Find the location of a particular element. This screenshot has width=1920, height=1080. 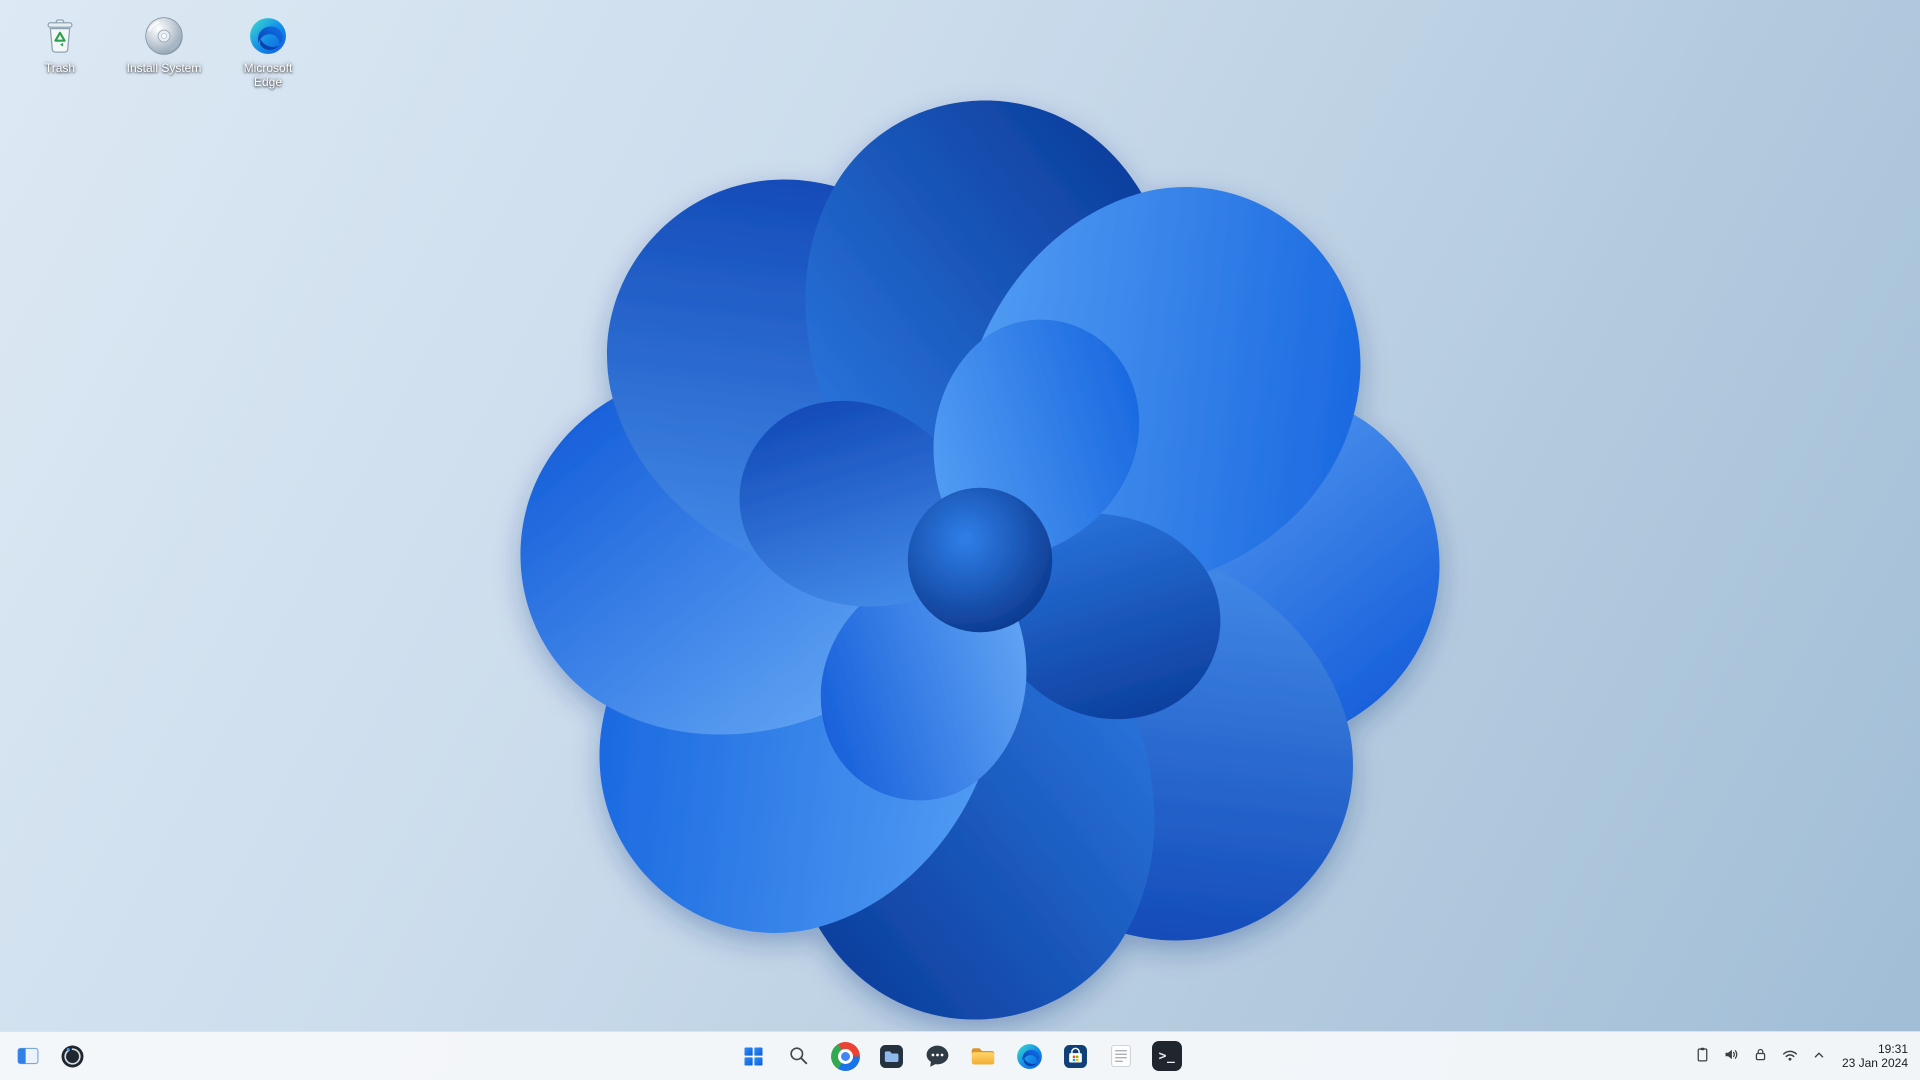

clipboard-icon is located at coordinates (1702, 1056).